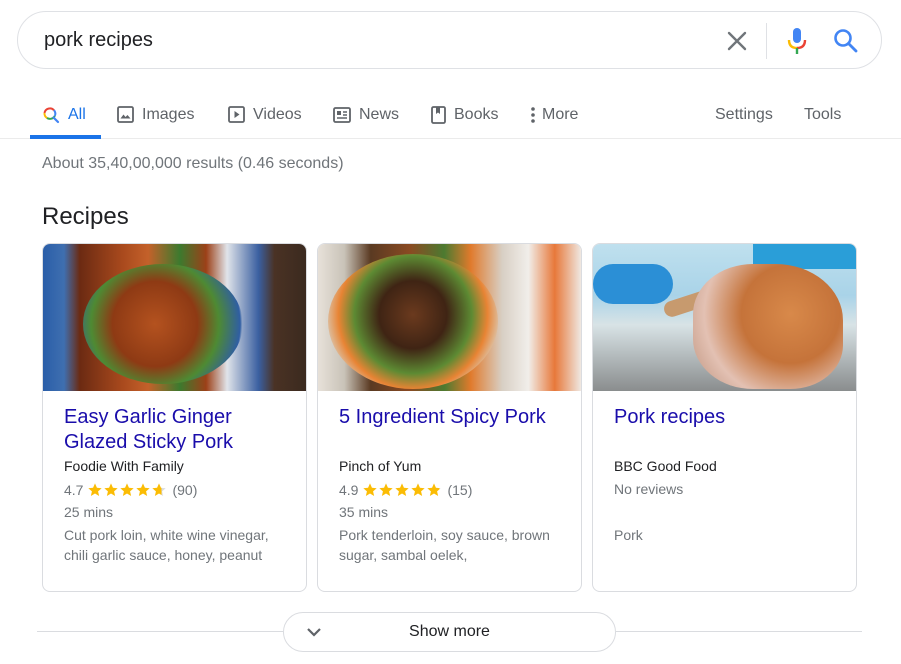 This screenshot has width=901, height=664. What do you see at coordinates (174, 317) in the screenshot?
I see `recipe-image-glazed-pork` at bounding box center [174, 317].